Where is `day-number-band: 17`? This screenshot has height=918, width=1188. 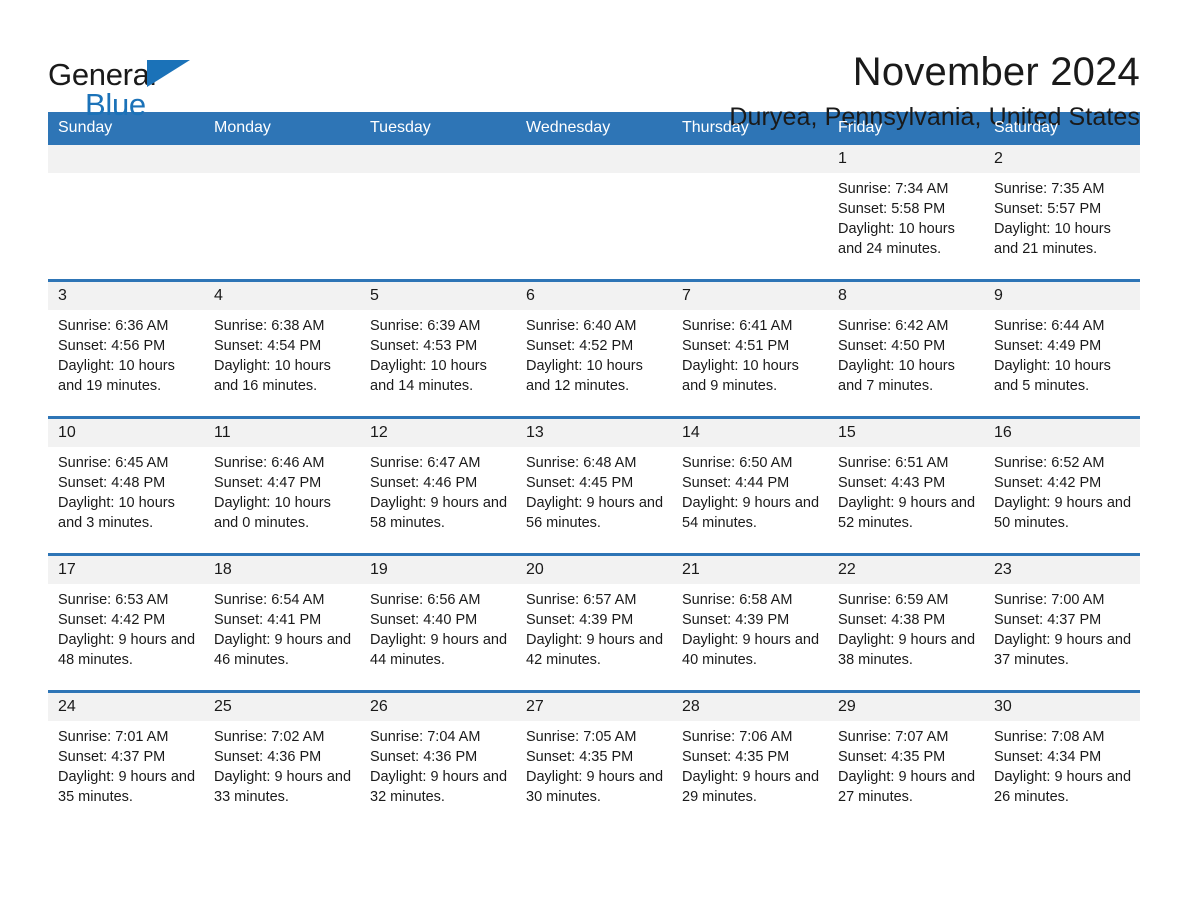
day-number-band: 17 is located at coordinates (126, 570).